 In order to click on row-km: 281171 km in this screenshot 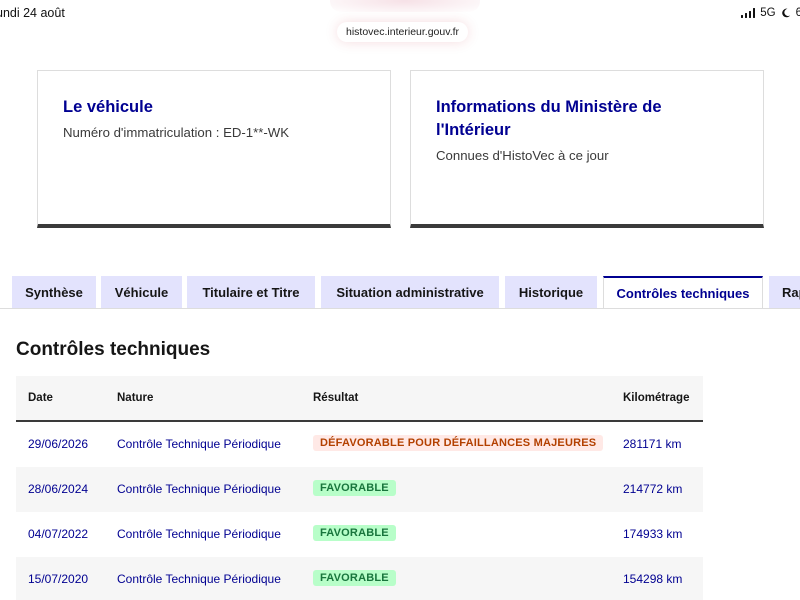, I will do `click(652, 444)`.